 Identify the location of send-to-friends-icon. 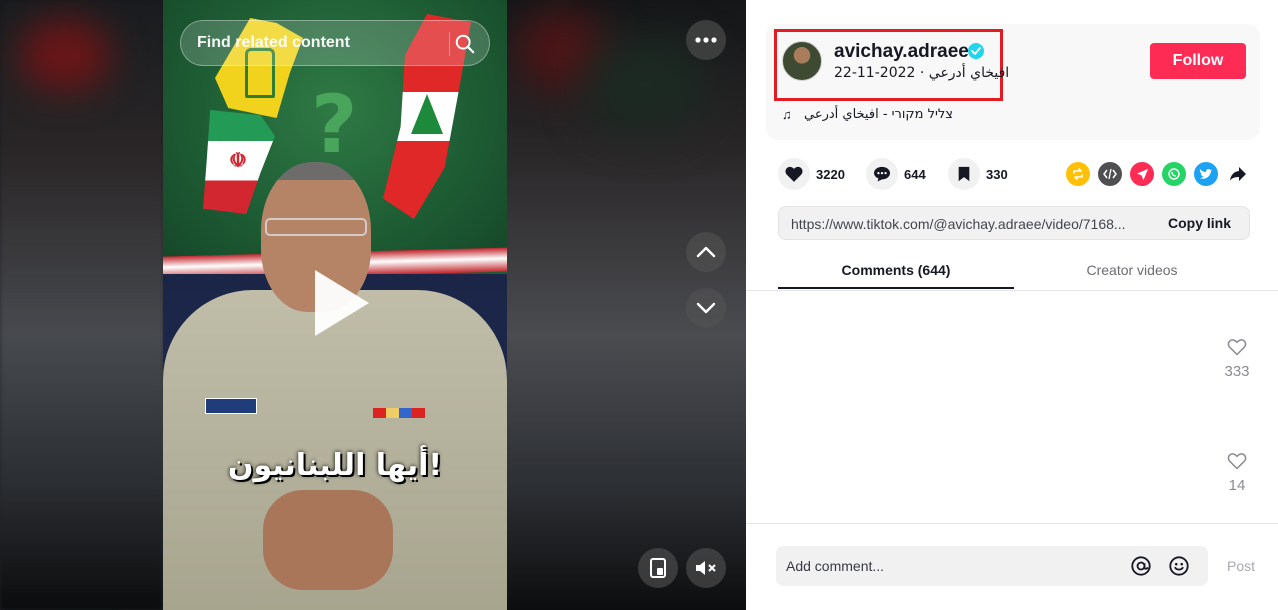
(1142, 174).